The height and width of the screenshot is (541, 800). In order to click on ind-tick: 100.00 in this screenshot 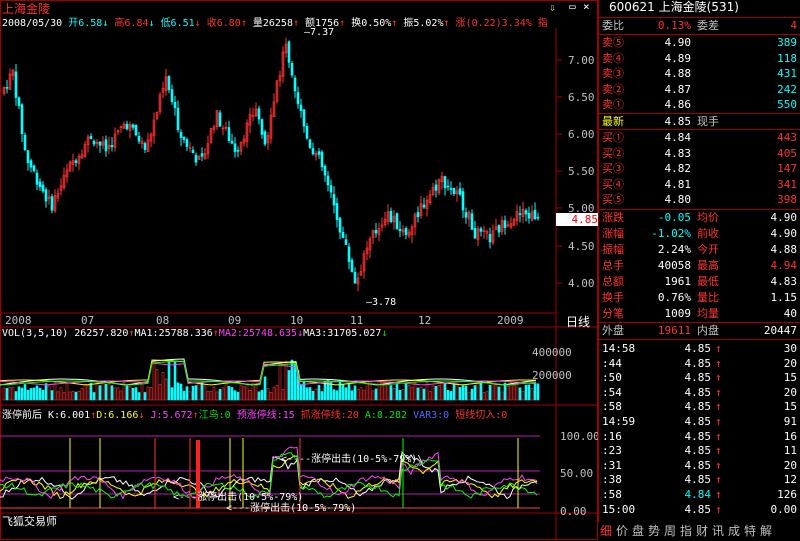, I will do `click(580, 436)`.